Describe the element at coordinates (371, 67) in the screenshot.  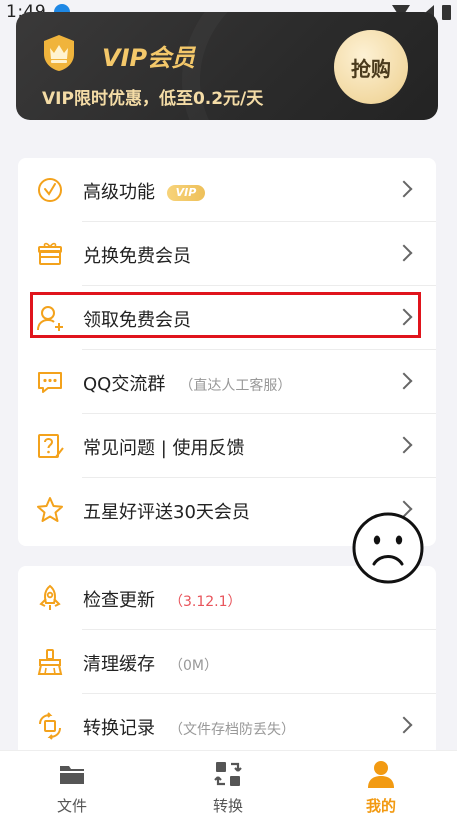
I see `buy-button: 抢购` at that location.